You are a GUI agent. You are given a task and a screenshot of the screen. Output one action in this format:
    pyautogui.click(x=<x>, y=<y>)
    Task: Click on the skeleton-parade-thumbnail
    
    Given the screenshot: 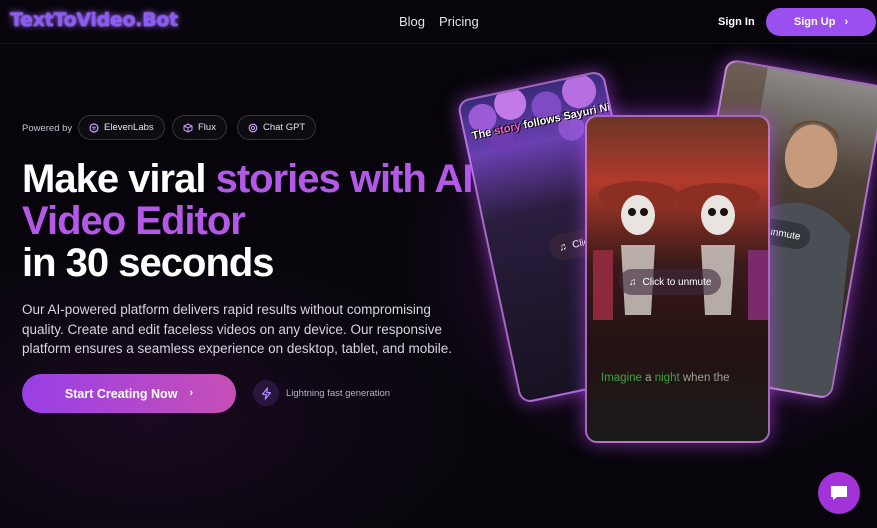 What is the action you would take?
    pyautogui.click(x=680, y=250)
    